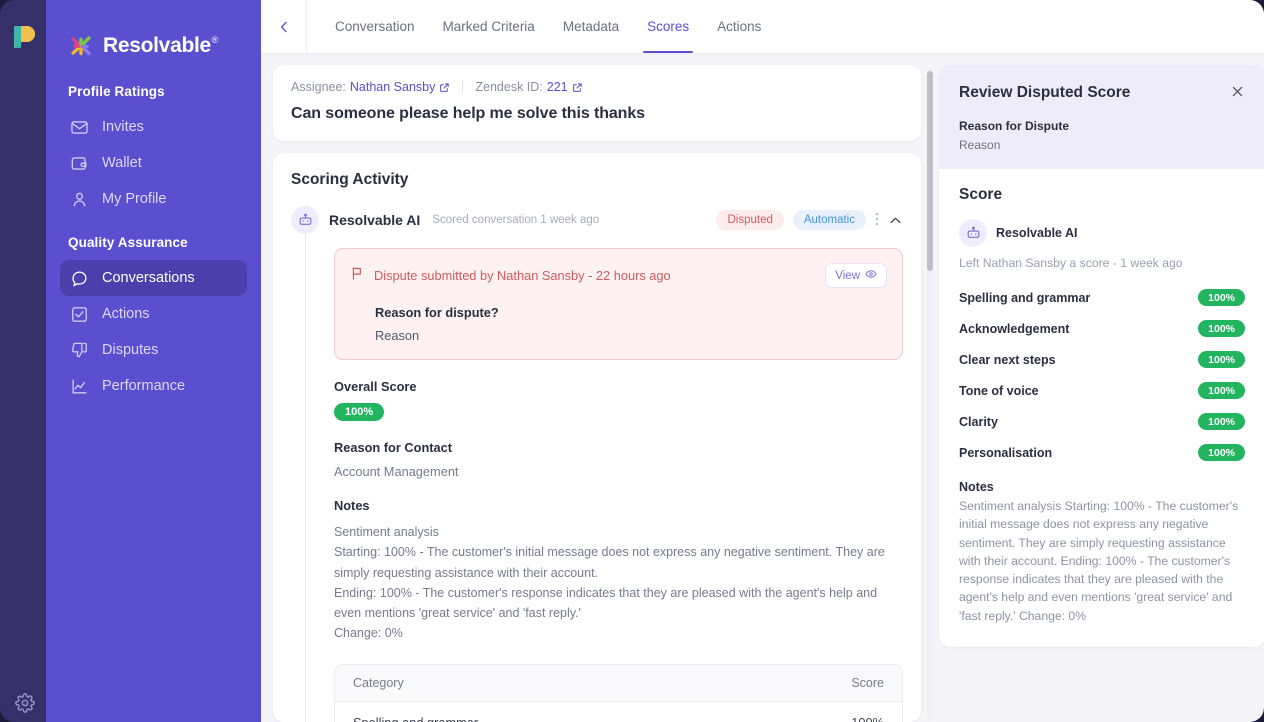  I want to click on sidebar-item-wallet: Wallet, so click(153, 163).